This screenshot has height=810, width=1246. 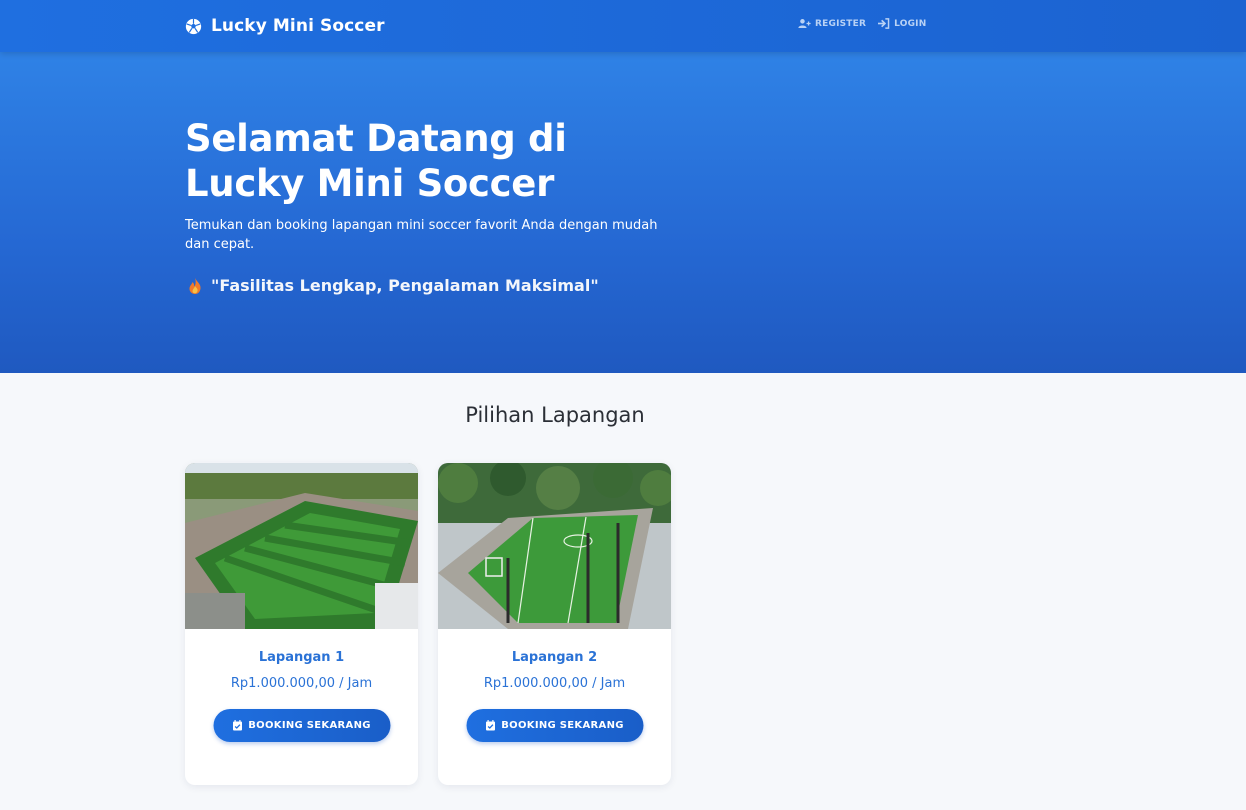 I want to click on register-label: REGISTER, so click(x=841, y=23).